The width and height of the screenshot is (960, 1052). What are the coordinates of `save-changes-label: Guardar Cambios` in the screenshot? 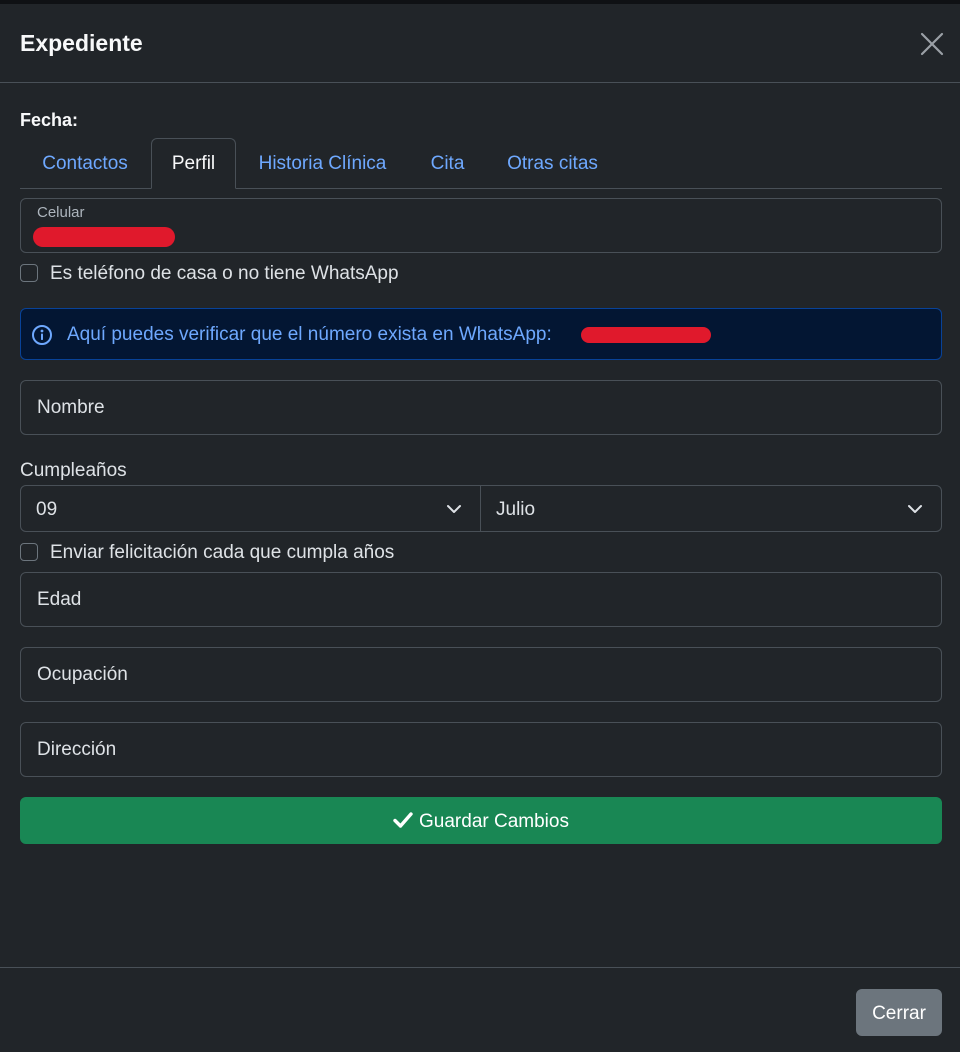 It's located at (494, 821).